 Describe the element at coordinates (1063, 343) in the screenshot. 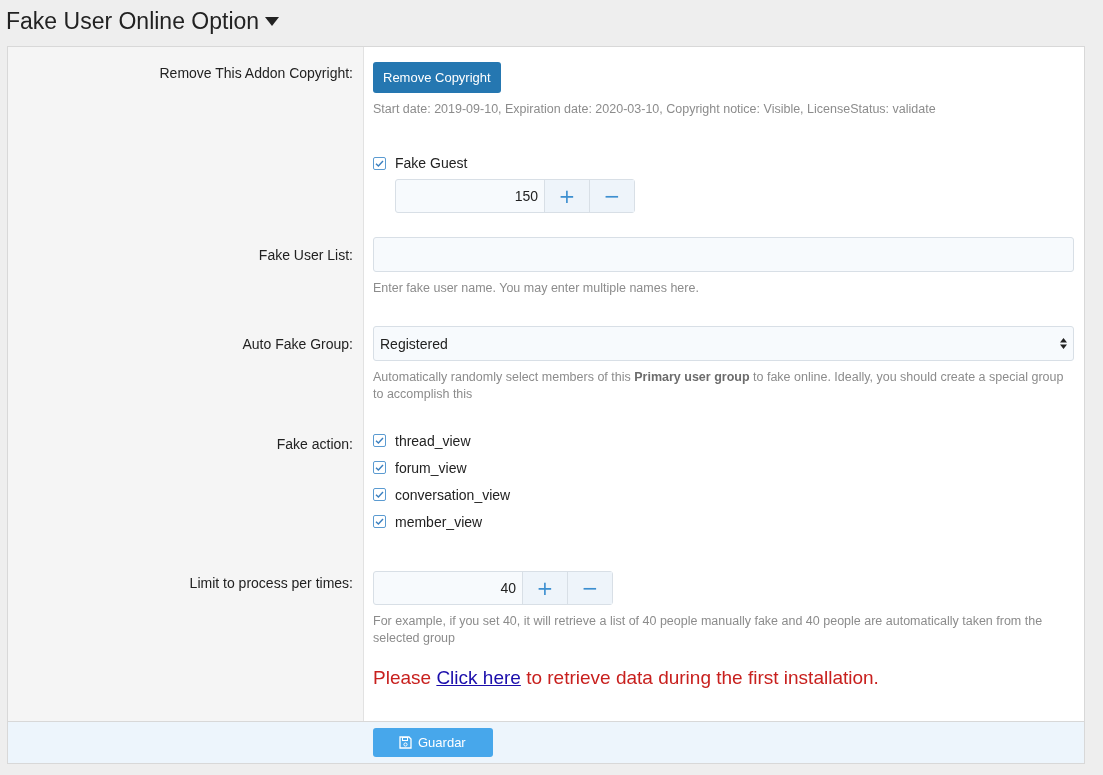

I see `select-arrows-icon` at that location.